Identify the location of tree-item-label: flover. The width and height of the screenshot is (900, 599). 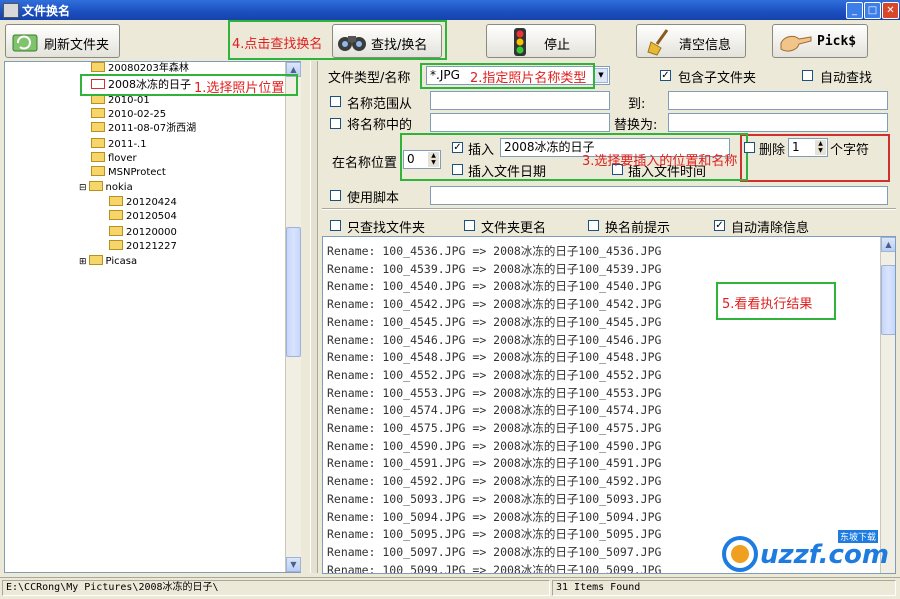
(122, 158).